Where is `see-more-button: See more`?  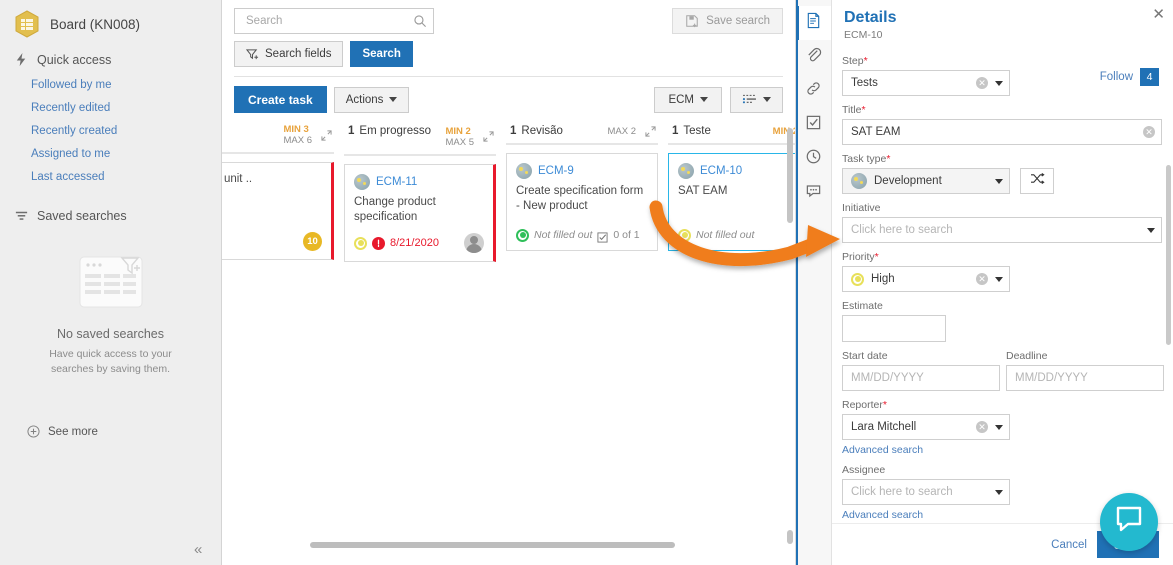 see-more-button: See more is located at coordinates (110, 431).